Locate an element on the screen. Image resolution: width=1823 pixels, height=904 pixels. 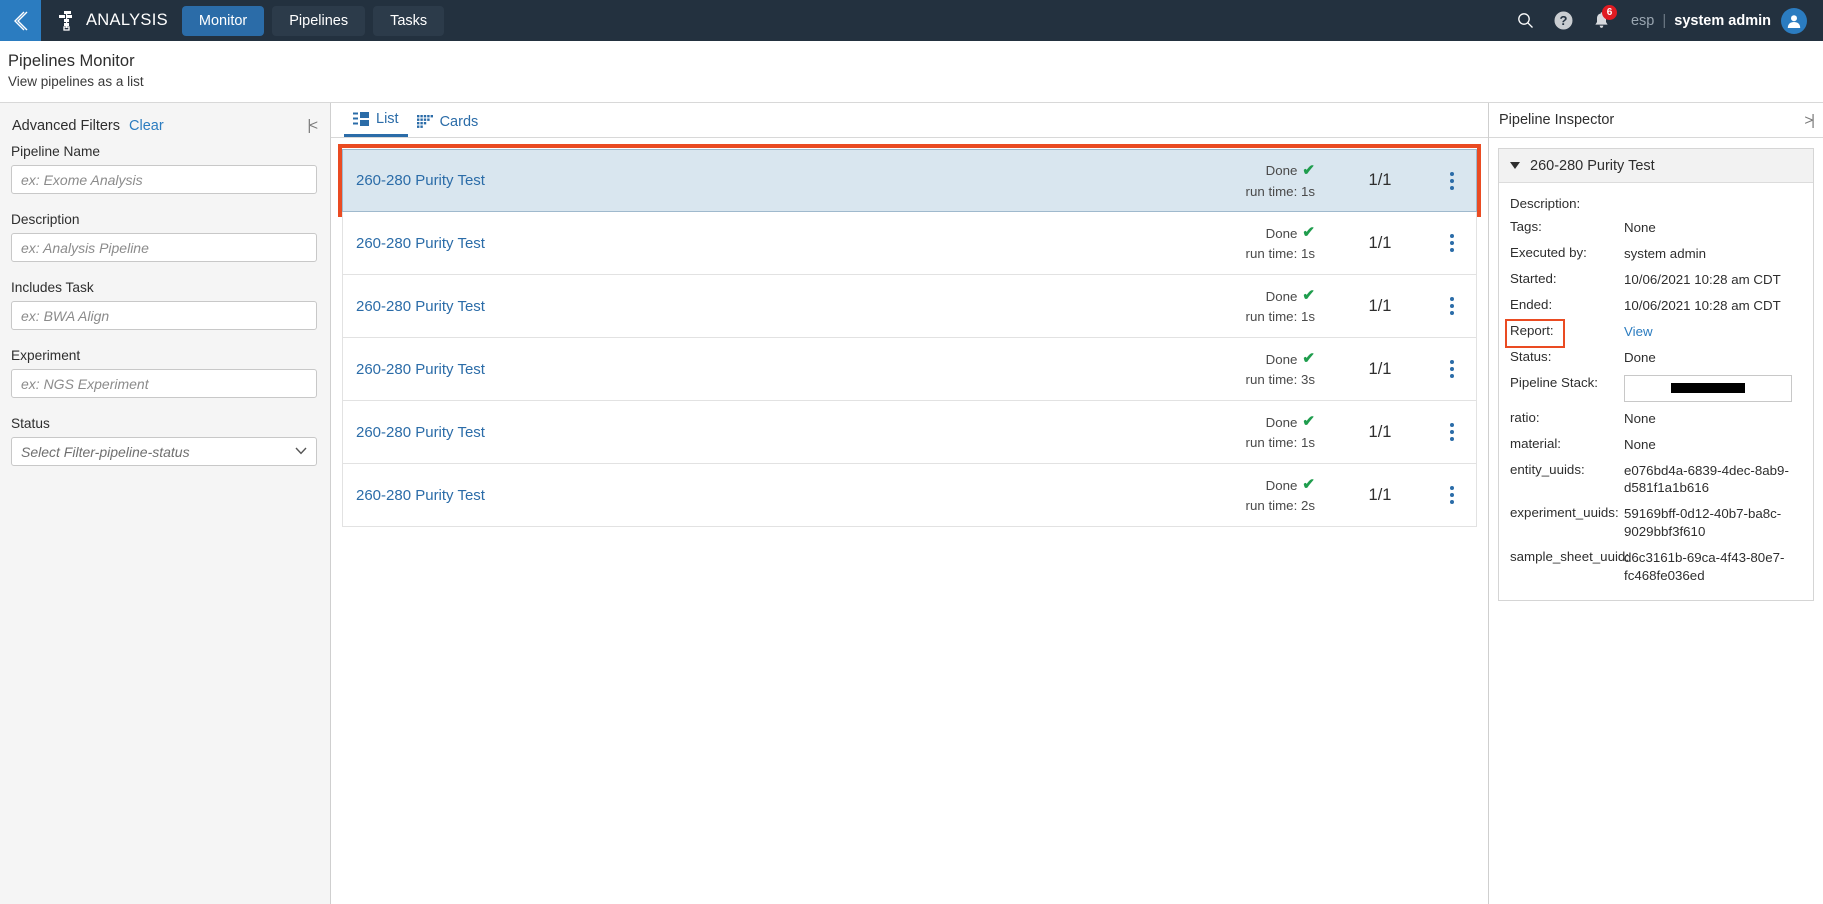
experiment-label: Experiment is located at coordinates (46, 355).